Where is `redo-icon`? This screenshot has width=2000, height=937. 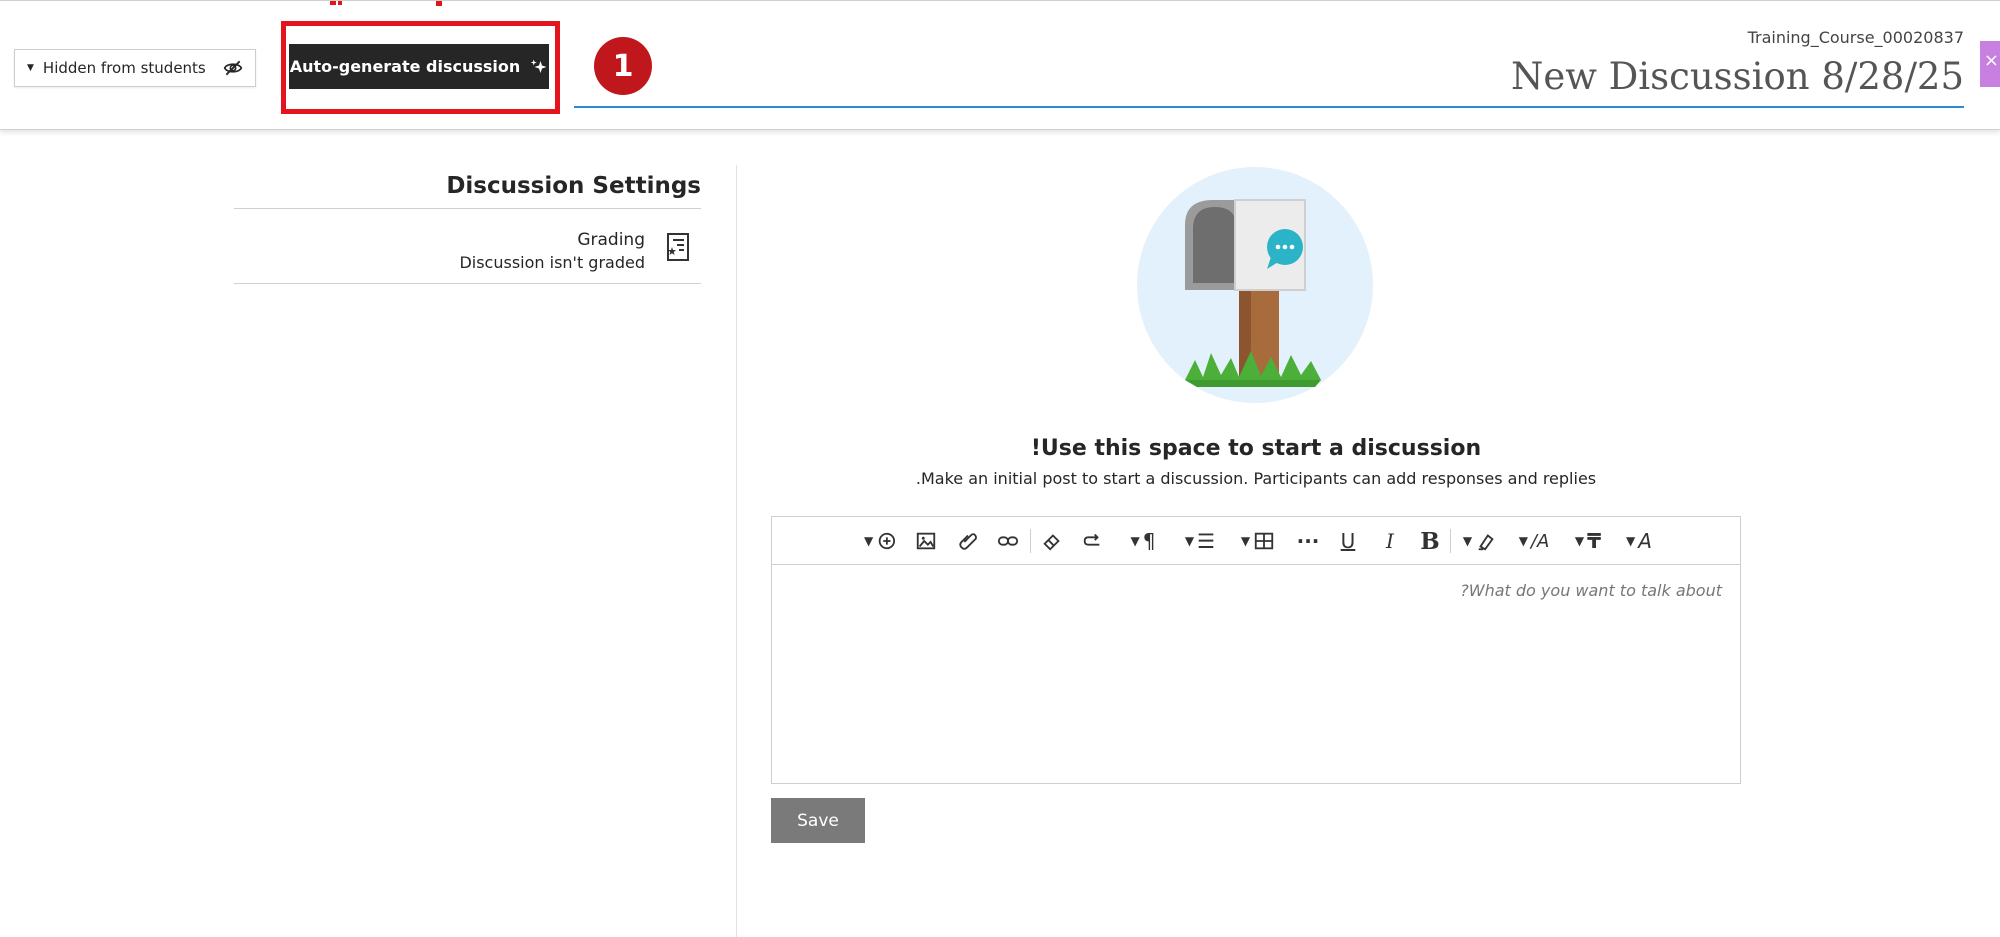 redo-icon is located at coordinates (1092, 541).